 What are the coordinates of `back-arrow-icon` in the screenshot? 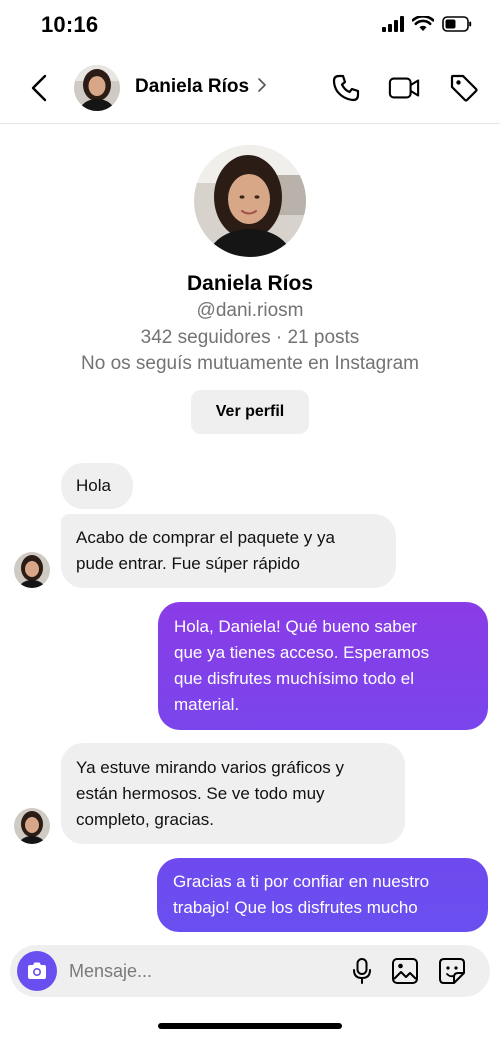 It's located at (39, 88).